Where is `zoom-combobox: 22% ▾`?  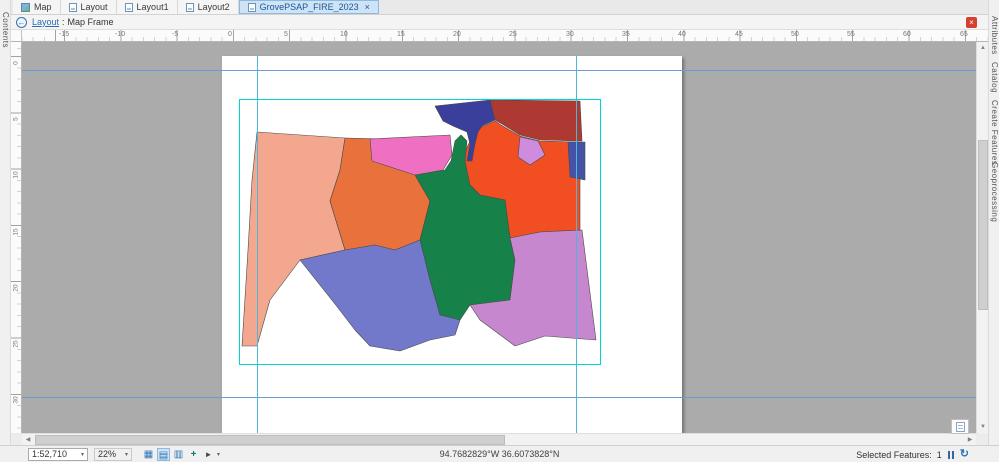
zoom-combobox: 22% ▾ is located at coordinates (113, 454).